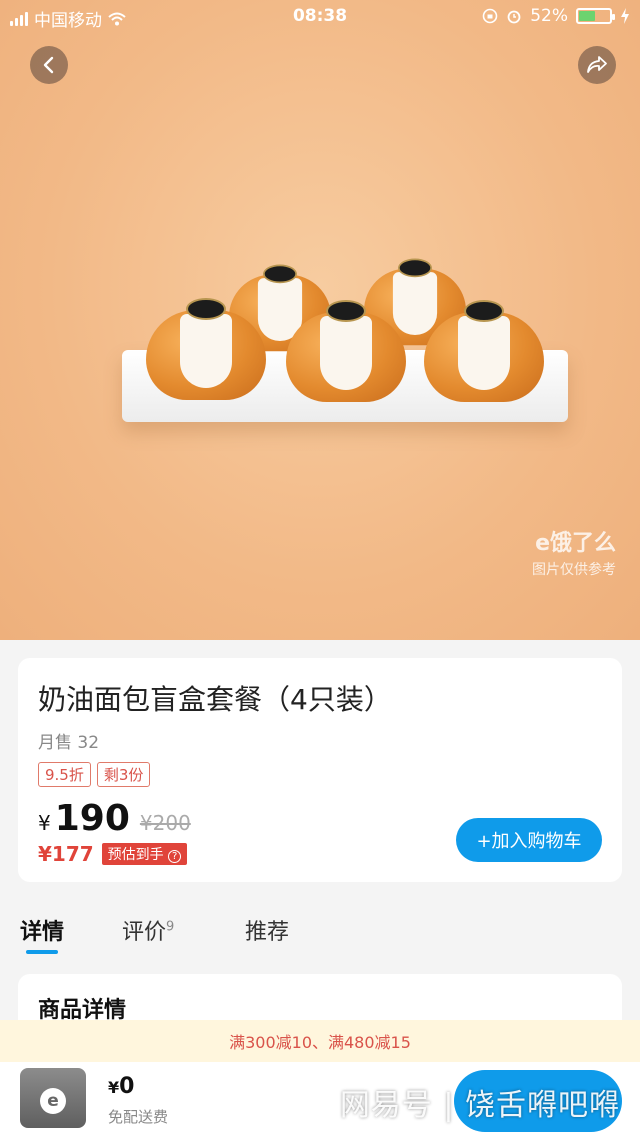 The width and height of the screenshot is (640, 1138). I want to click on tab-label: 推荐, so click(267, 932).